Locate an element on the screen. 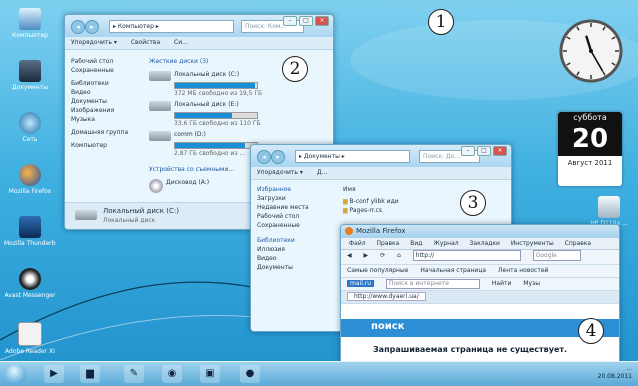 The image size is (638, 386). properties-button: Свойства is located at coordinates (145, 42).